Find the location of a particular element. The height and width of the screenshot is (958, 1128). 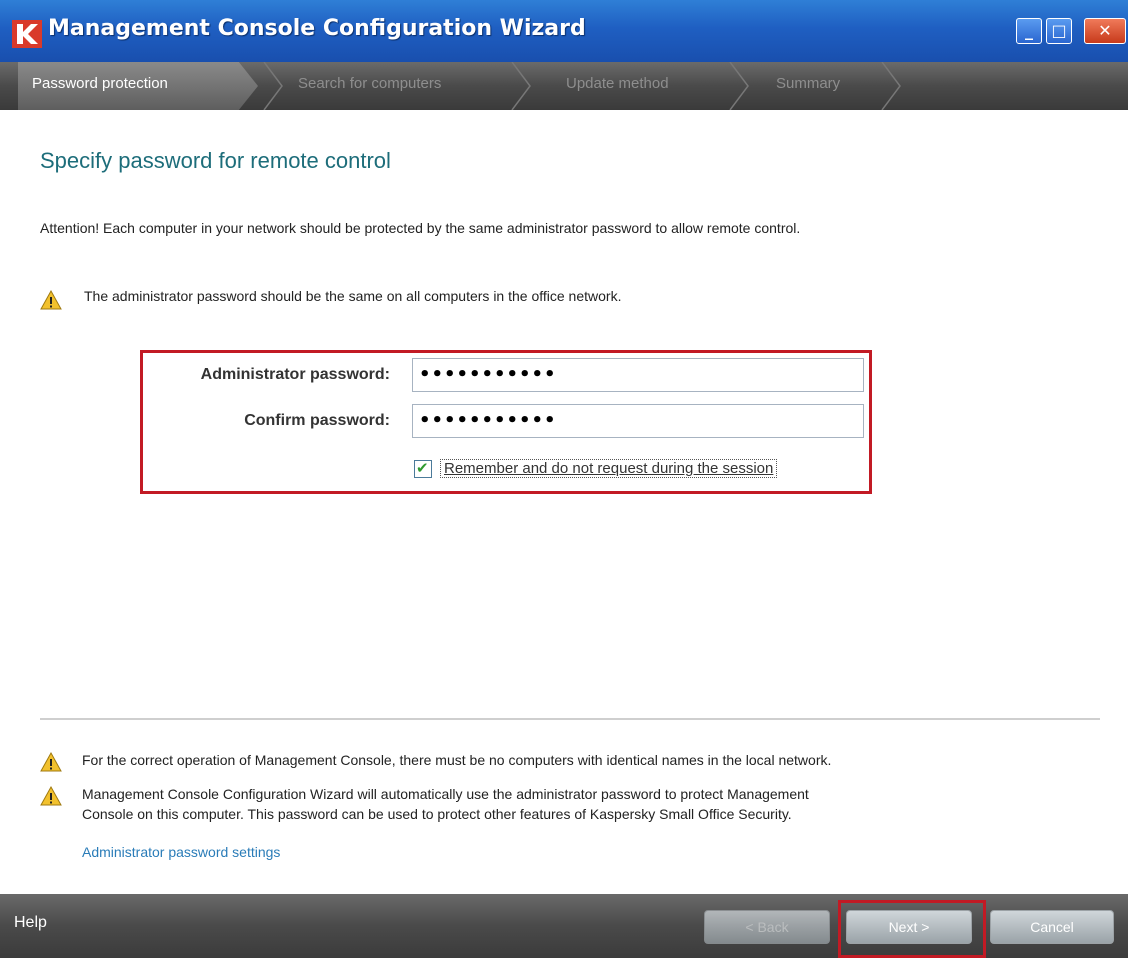

step-password-protection: Password protection is located at coordinates (138, 86).